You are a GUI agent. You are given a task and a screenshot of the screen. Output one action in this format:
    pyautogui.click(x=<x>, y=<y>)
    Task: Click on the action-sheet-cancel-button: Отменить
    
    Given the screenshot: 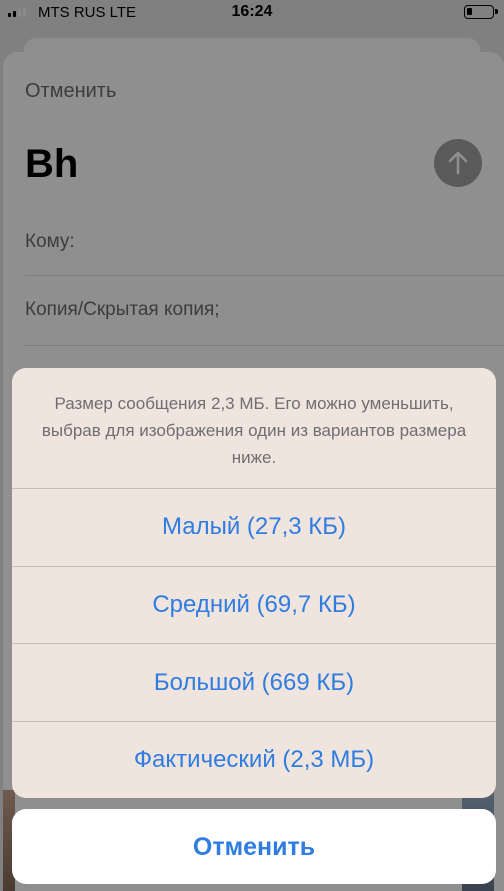 What is the action you would take?
    pyautogui.click(x=254, y=846)
    